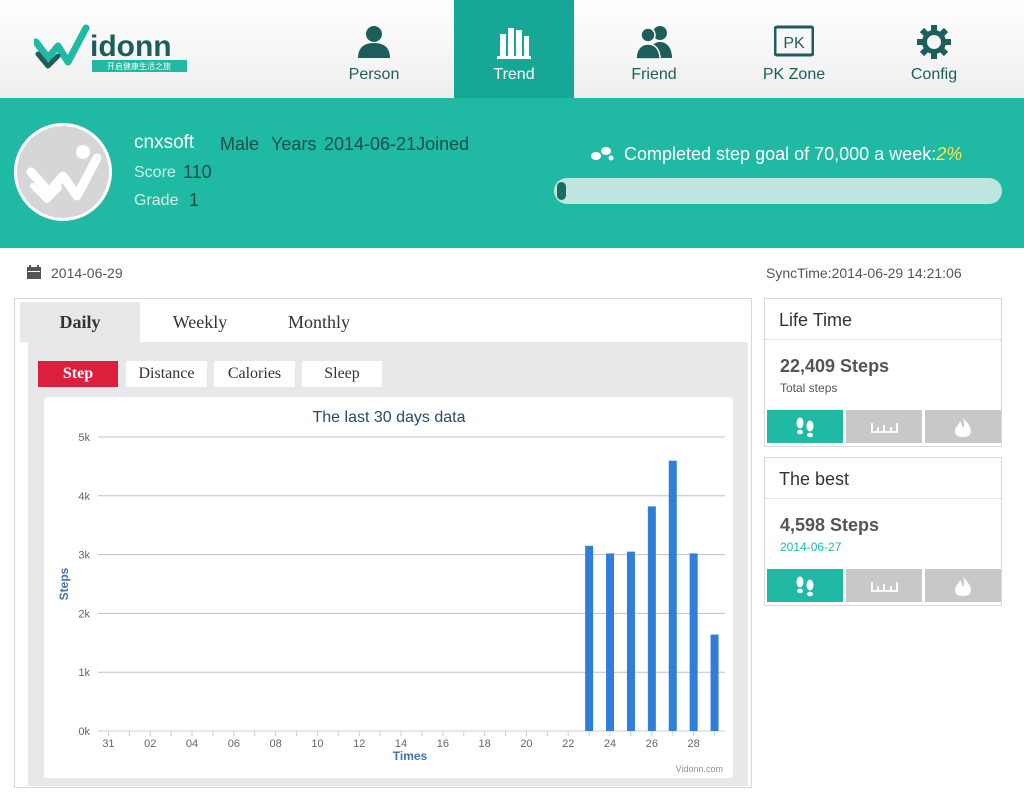 The height and width of the screenshot is (798, 1024). I want to click on nav-config-label: Config, so click(934, 74).